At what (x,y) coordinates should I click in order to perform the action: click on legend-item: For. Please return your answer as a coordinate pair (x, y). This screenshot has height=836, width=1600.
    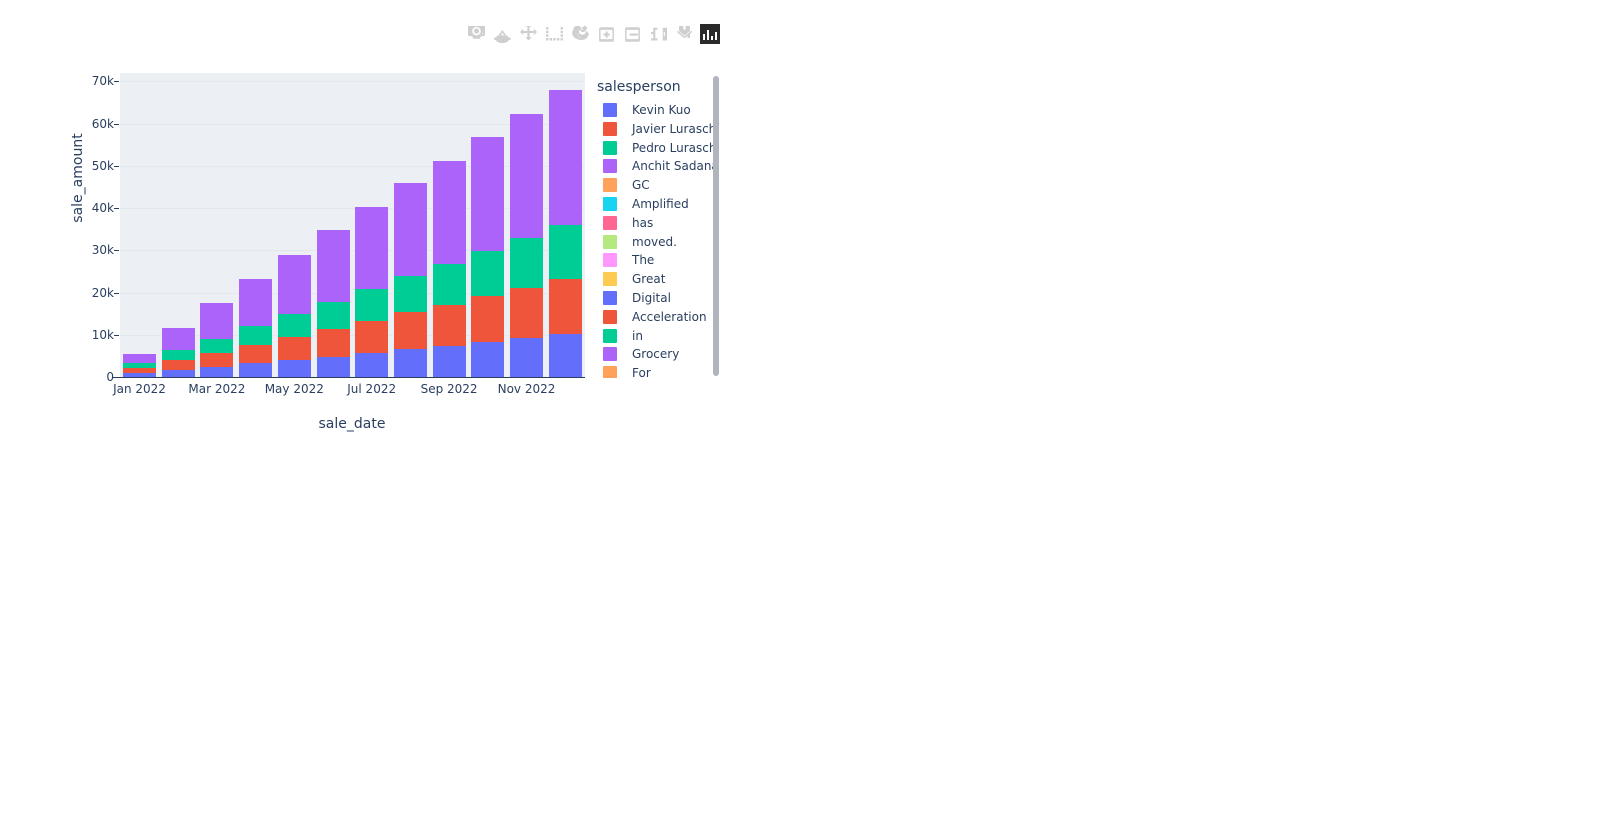
    Looking at the image, I should click on (627, 371).